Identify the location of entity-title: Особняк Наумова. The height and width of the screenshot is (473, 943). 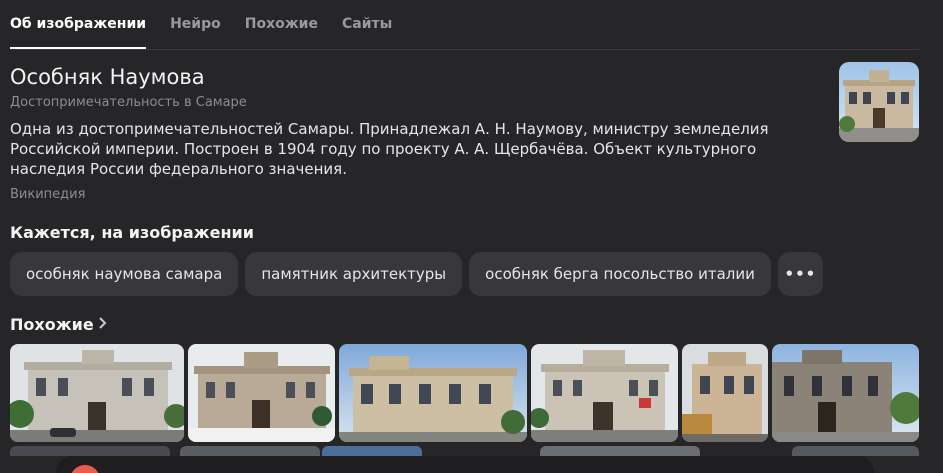
(107, 77).